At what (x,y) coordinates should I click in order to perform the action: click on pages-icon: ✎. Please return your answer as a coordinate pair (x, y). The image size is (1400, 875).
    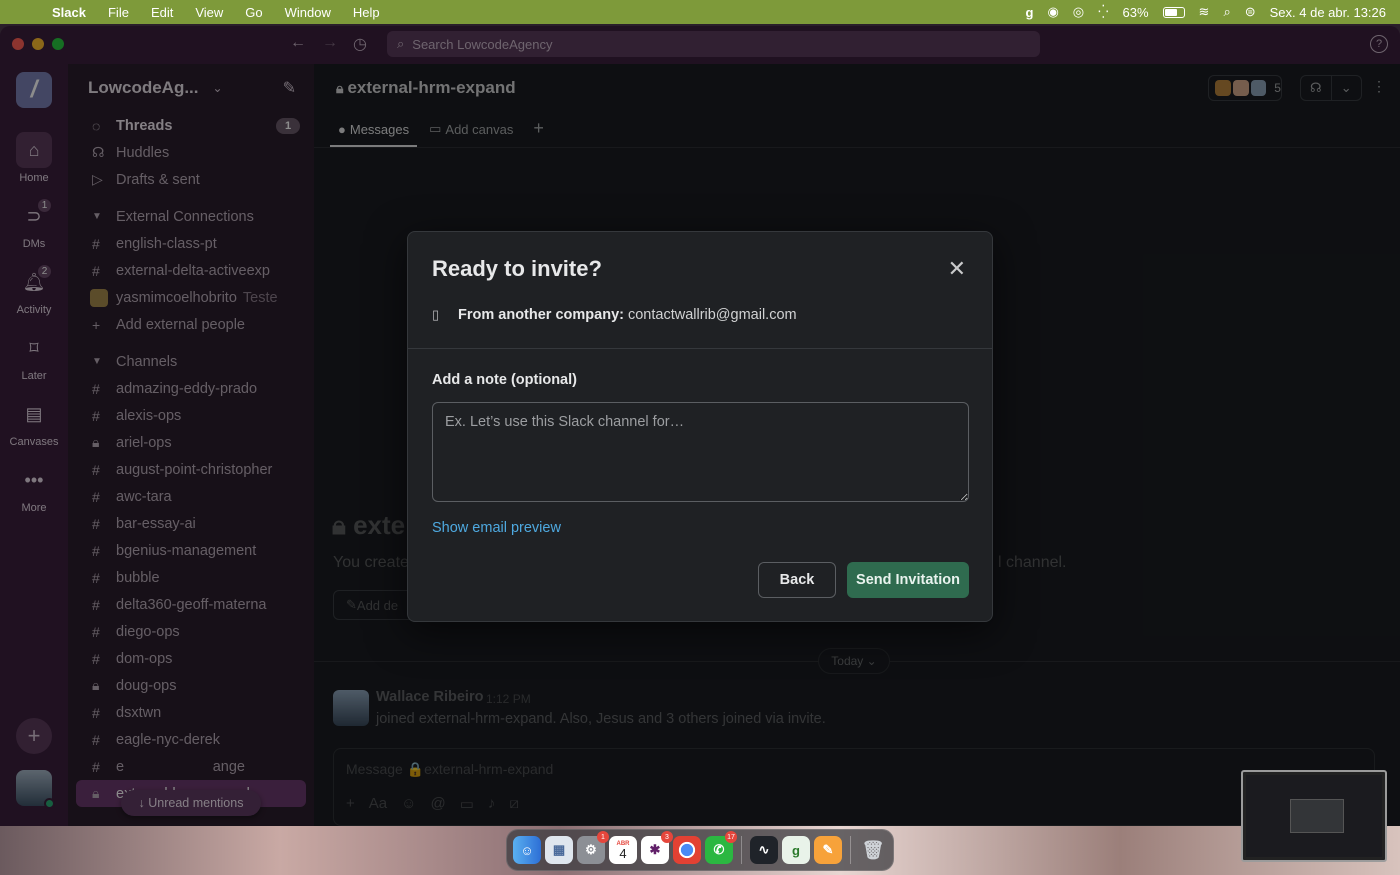
    Looking at the image, I should click on (828, 850).